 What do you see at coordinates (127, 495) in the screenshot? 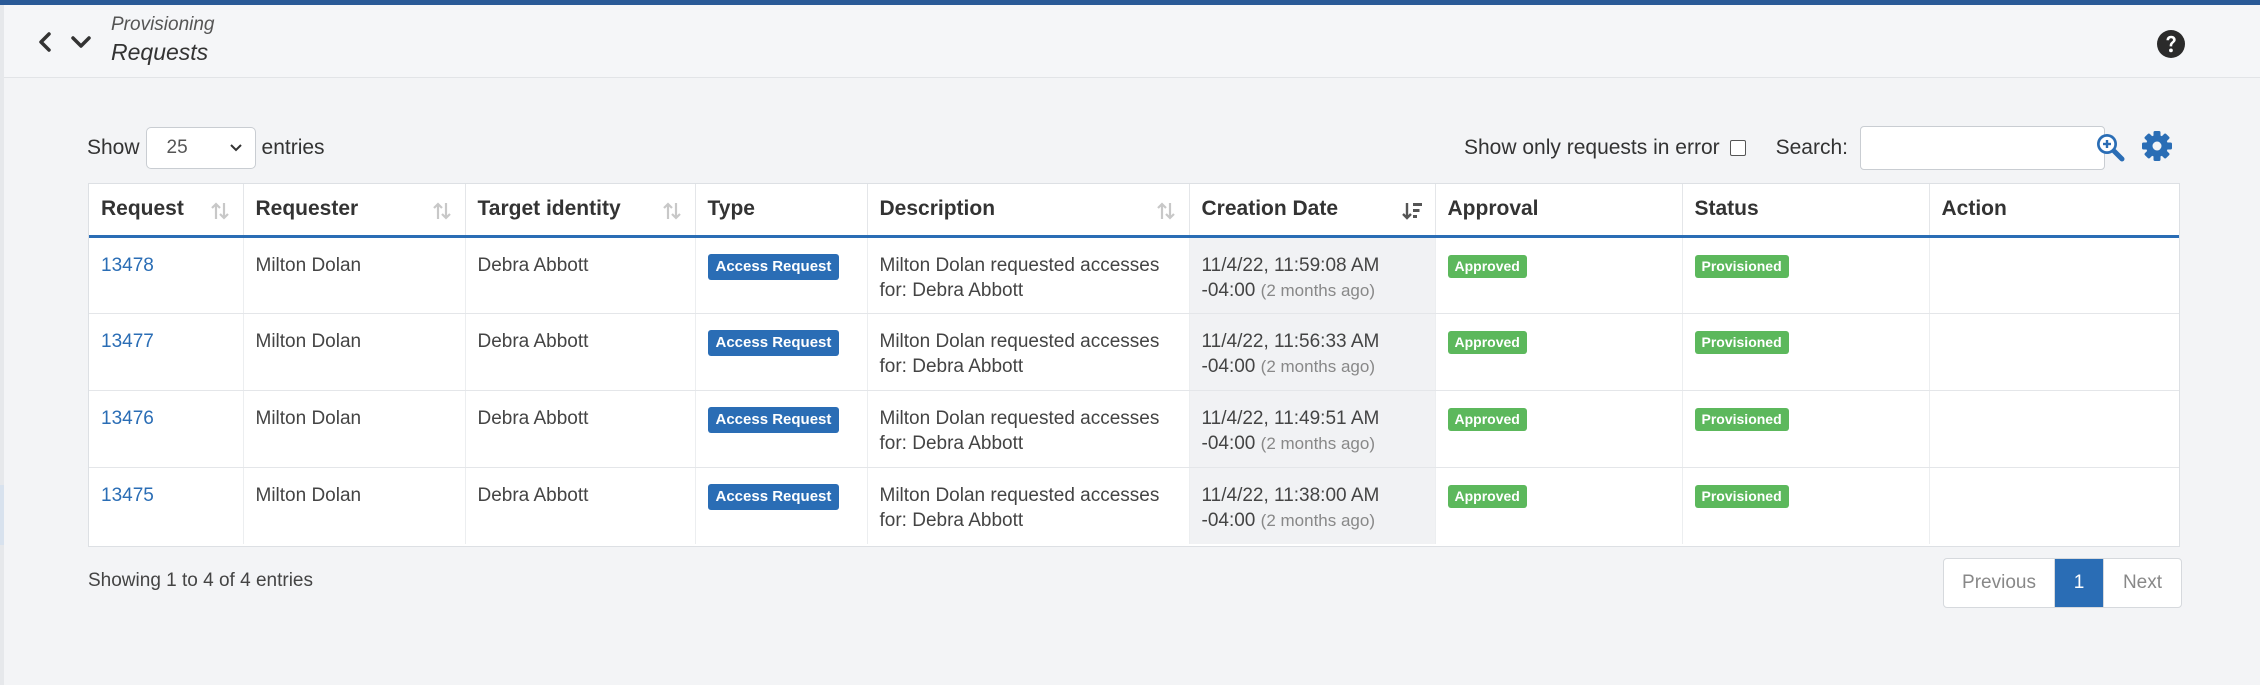
I see `request-id-link: 13475` at bounding box center [127, 495].